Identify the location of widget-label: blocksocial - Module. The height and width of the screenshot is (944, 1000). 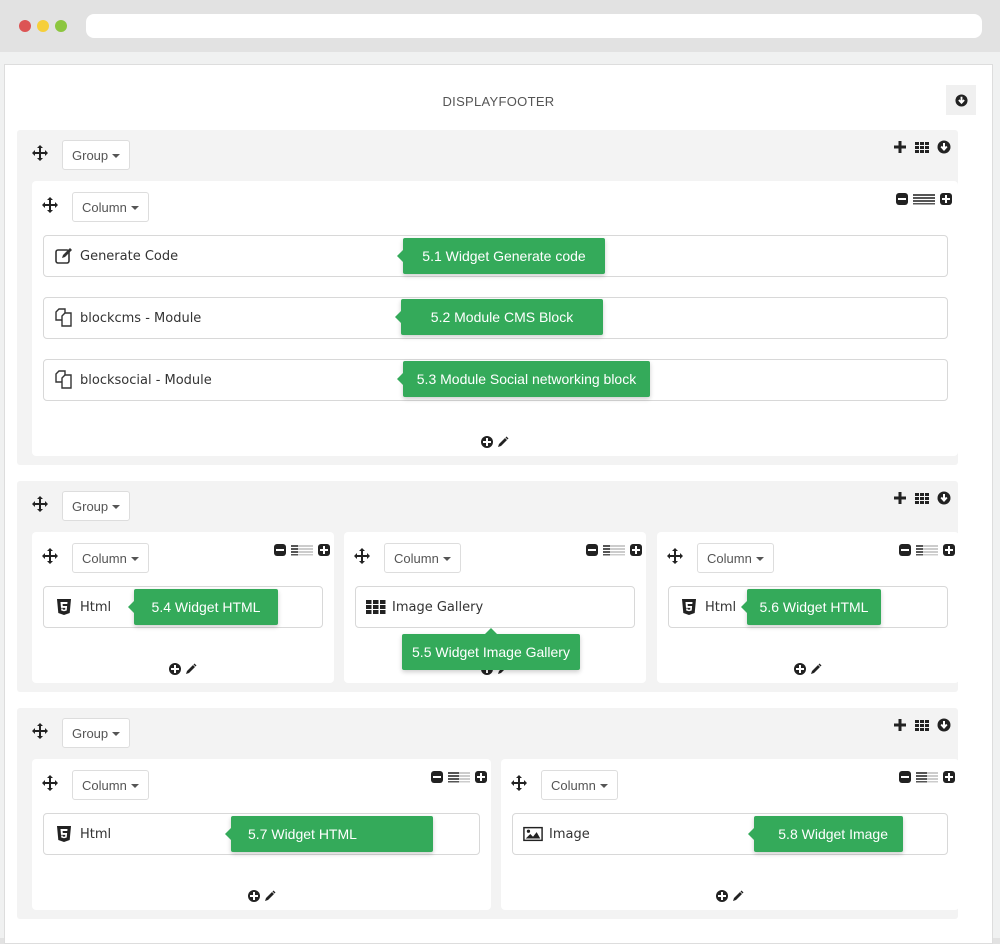
(146, 380).